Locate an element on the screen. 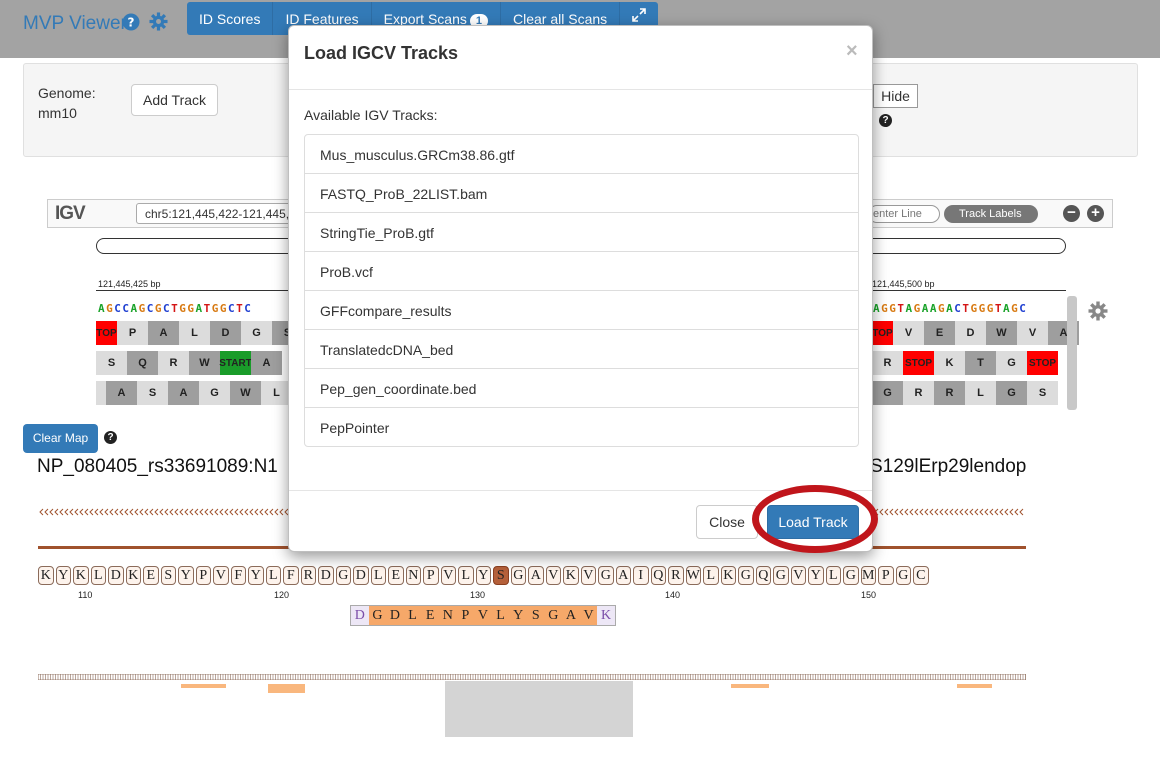  track-item: PepPointer is located at coordinates (581, 427).